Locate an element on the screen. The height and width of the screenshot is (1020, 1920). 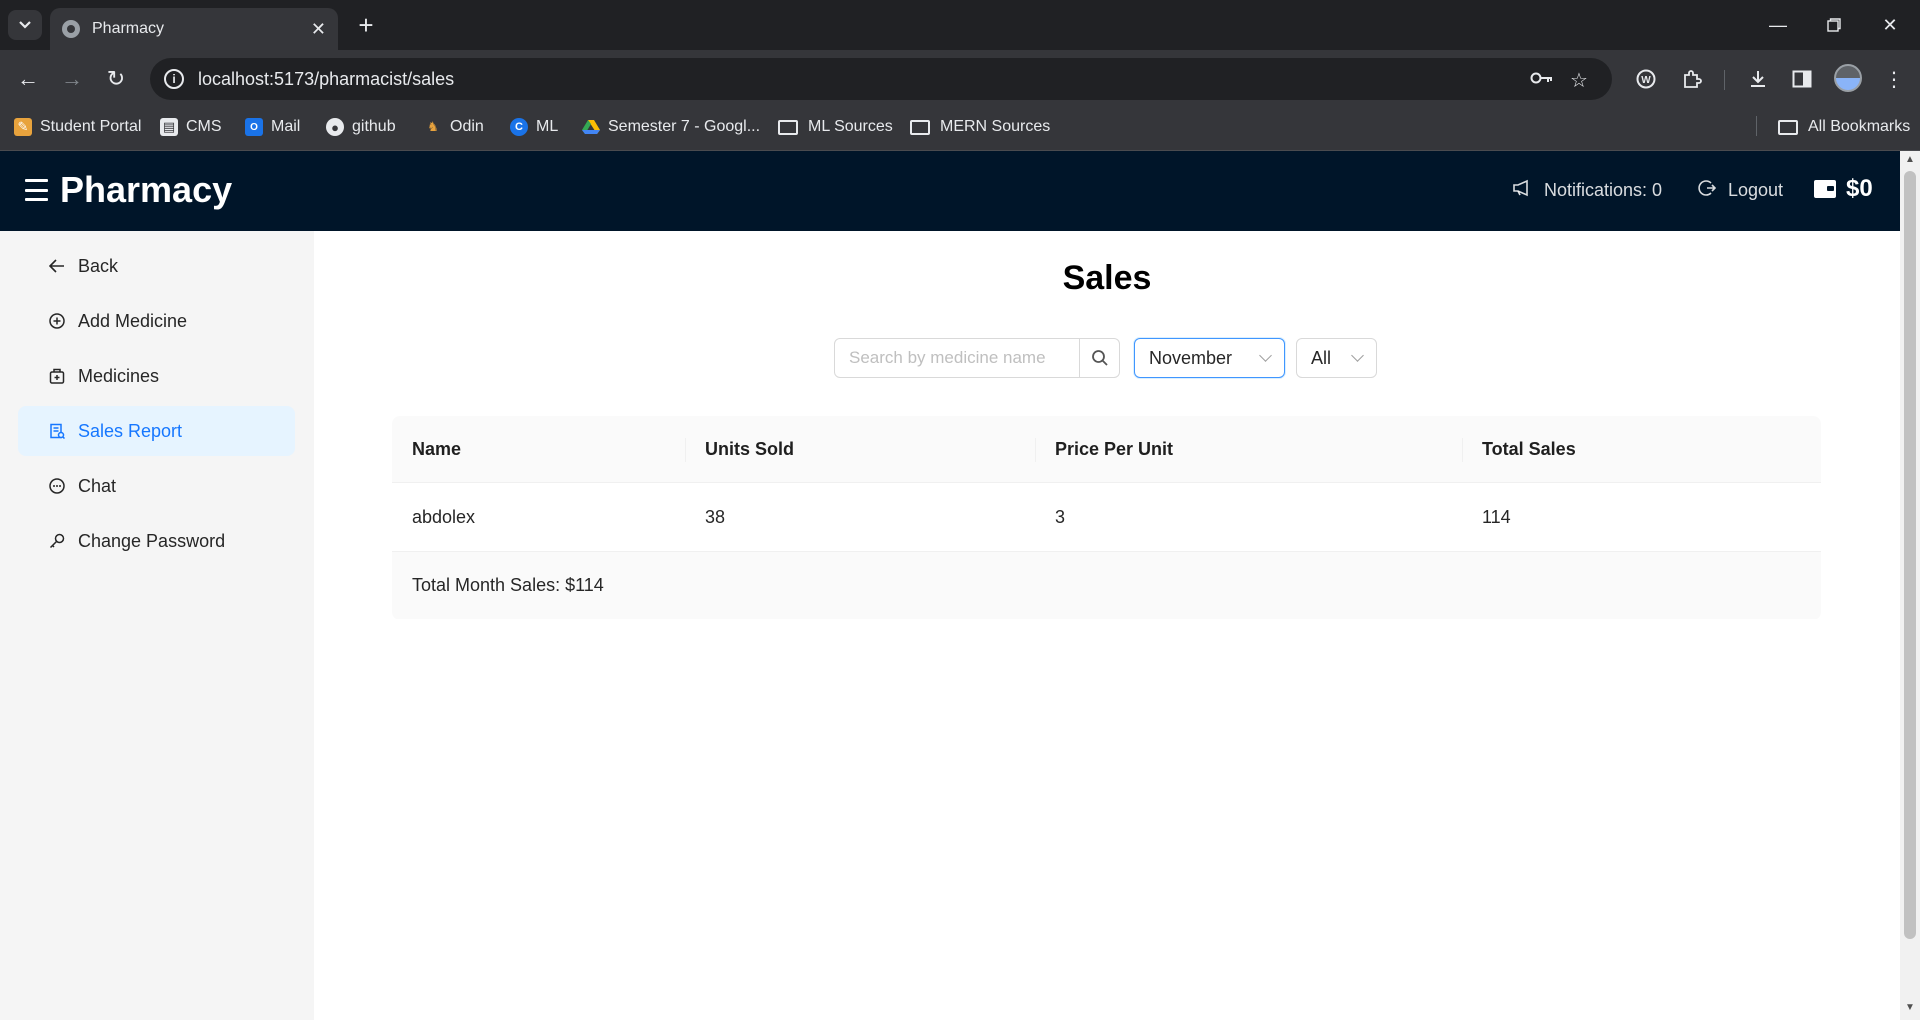
bookmark-cms: ▤ CMS is located at coordinates (191, 127).